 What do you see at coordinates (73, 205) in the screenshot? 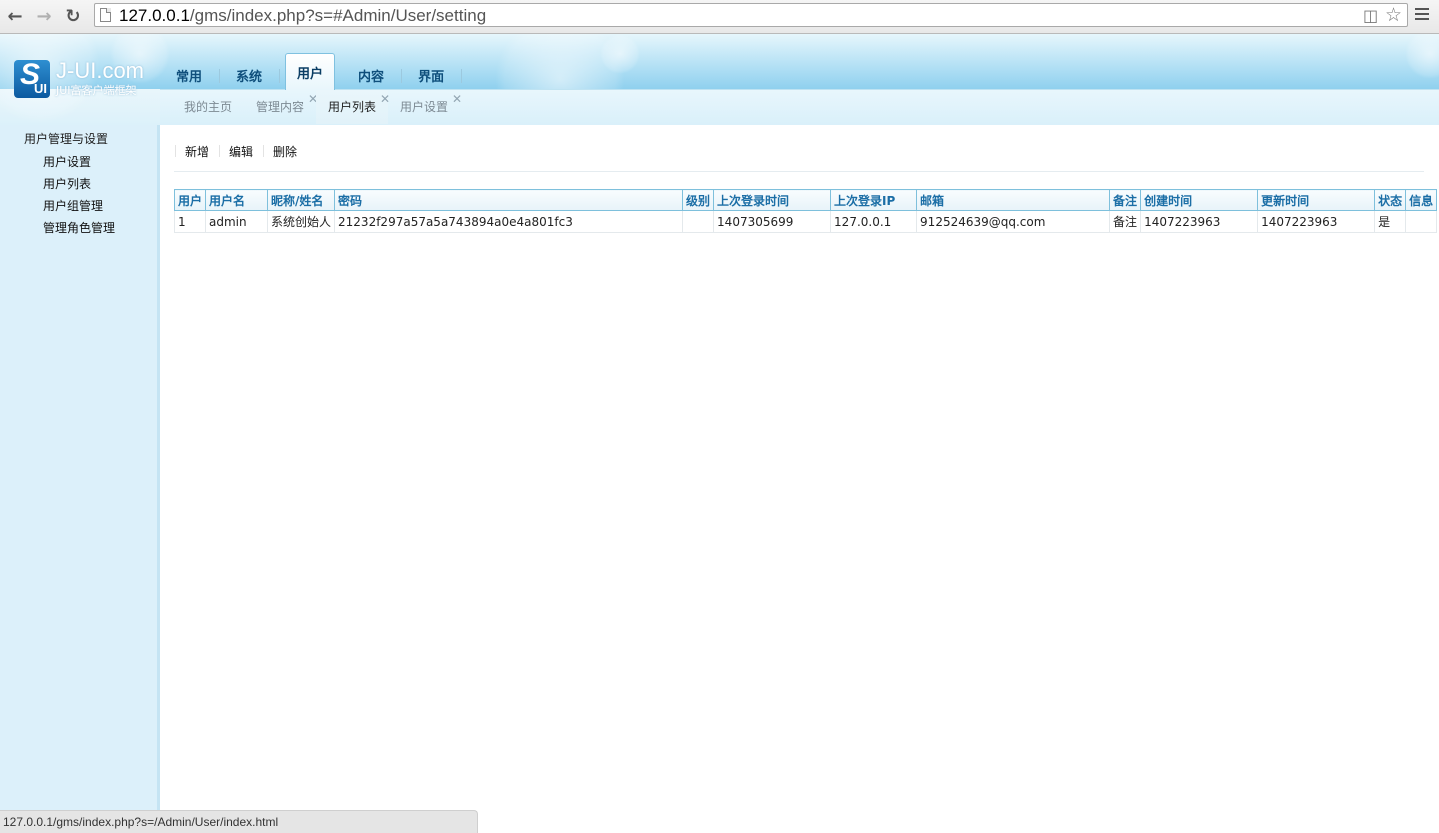
I see `sidebar-item-user-group: 用户组管理` at bounding box center [73, 205].